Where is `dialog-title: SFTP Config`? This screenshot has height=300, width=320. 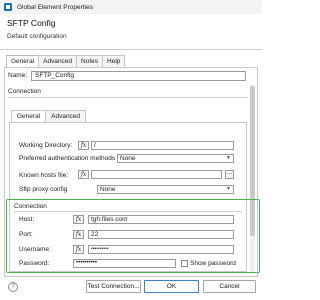 dialog-title: SFTP Config is located at coordinates (31, 23).